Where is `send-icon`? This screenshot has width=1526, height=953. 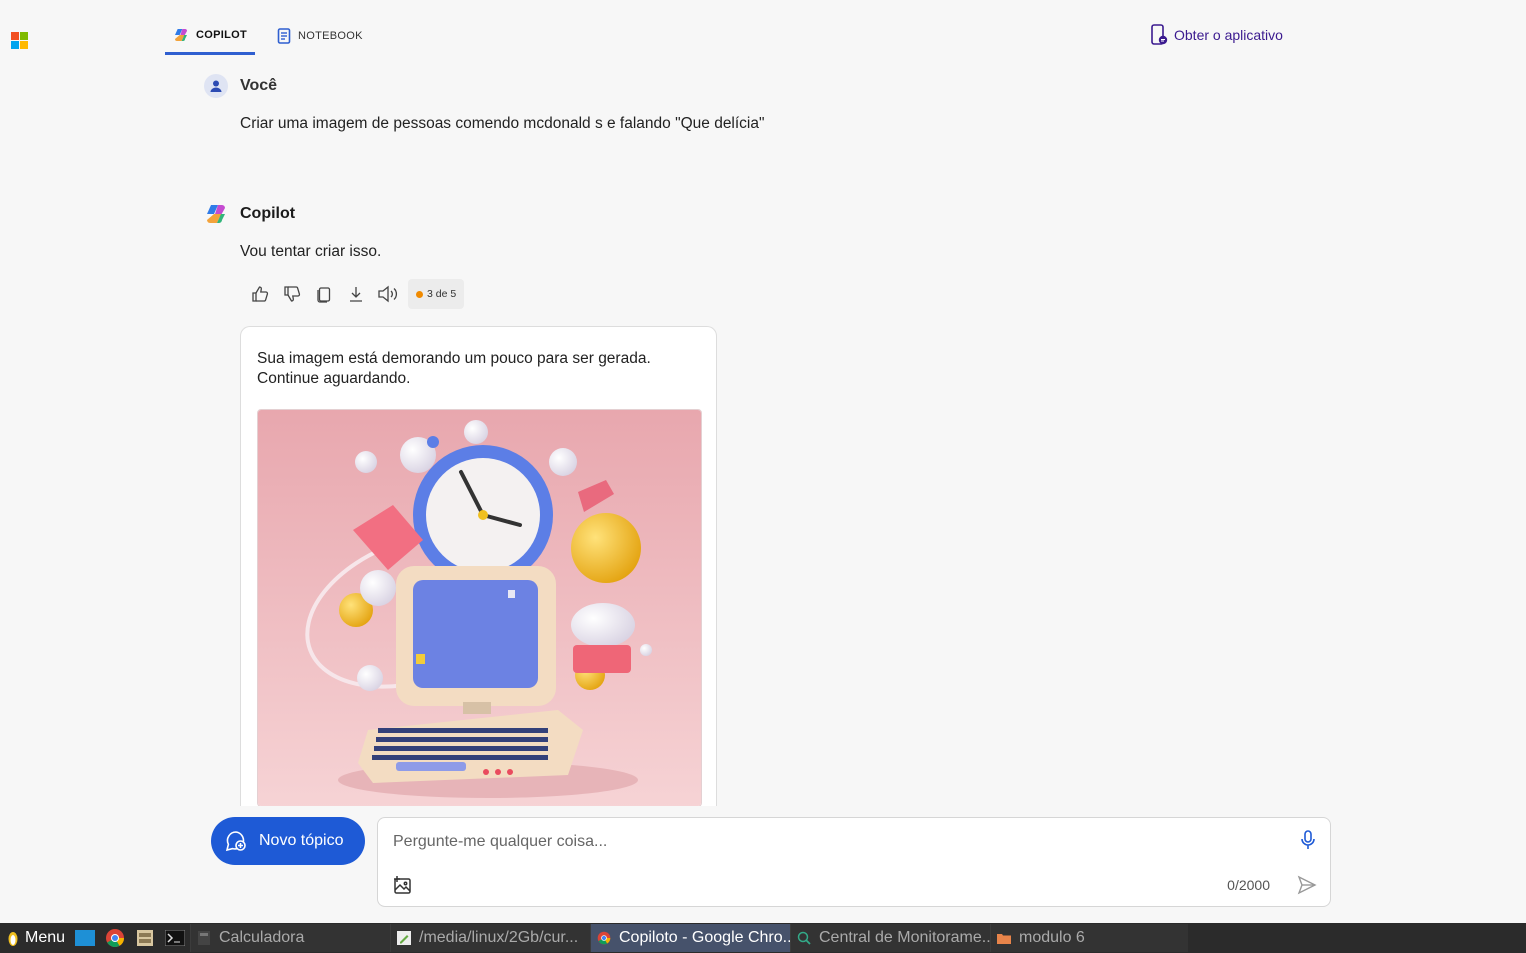 send-icon is located at coordinates (1307, 885).